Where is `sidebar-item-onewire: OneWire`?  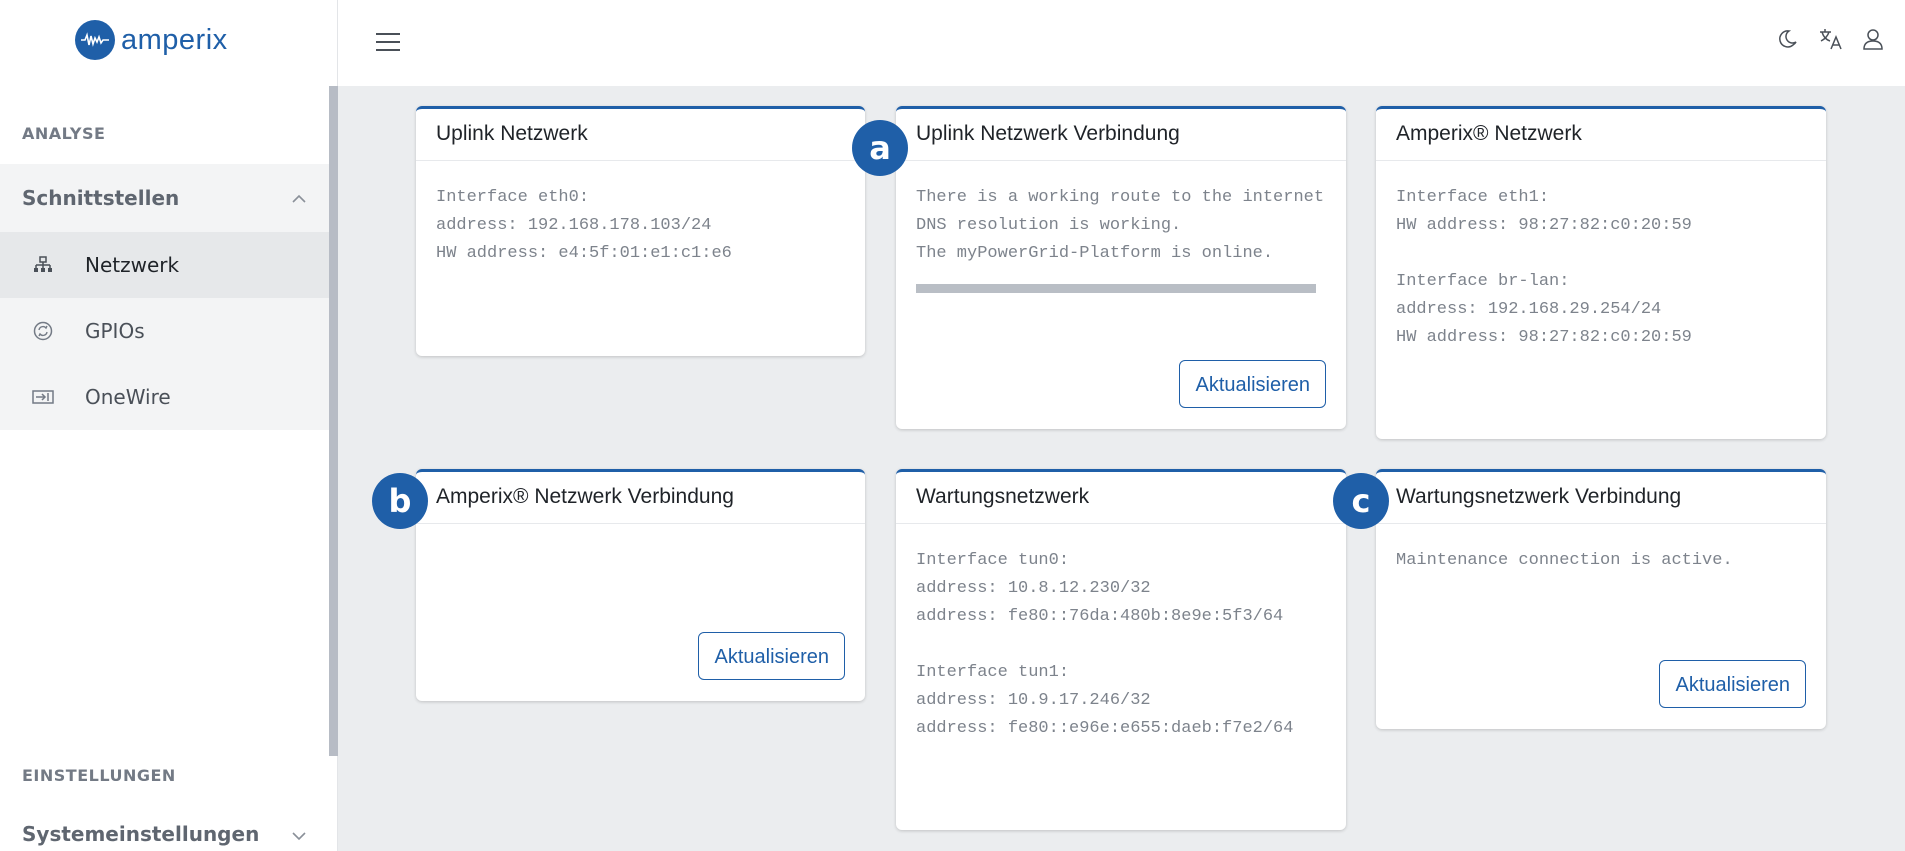
sidebar-item-onewire: OneWire is located at coordinates (164, 397).